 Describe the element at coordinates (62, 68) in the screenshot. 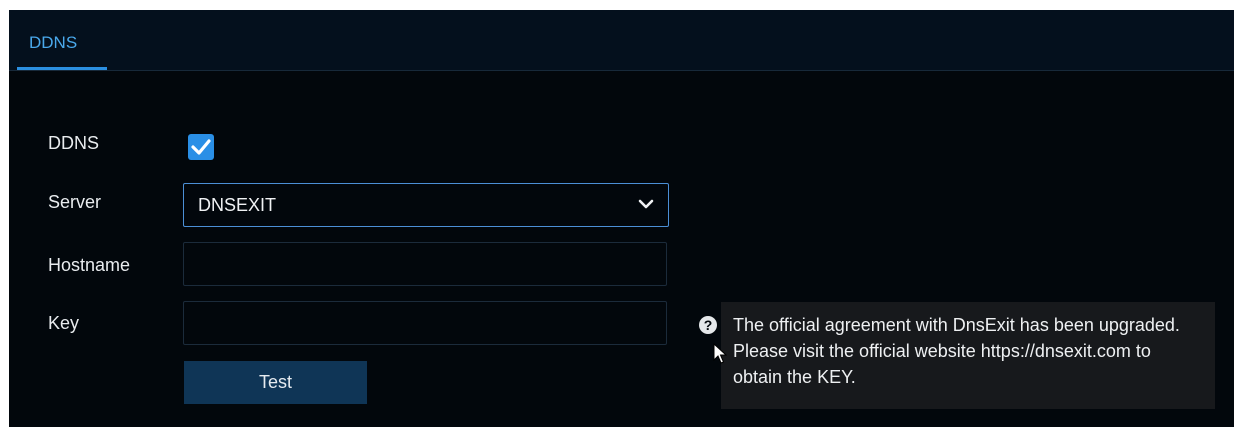

I see `tab-active-indicator` at that location.